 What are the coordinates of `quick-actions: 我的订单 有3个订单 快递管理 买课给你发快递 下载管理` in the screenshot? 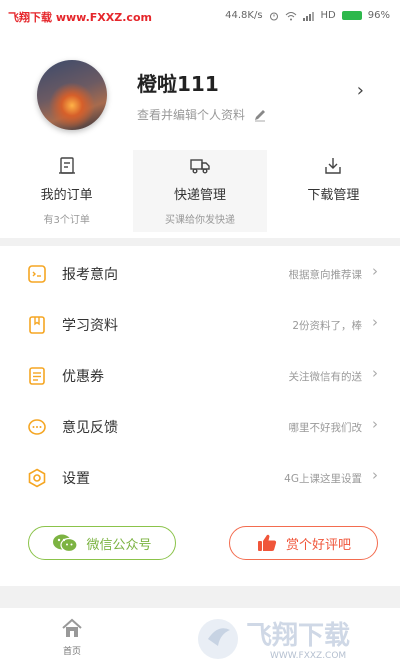 It's located at (200, 191).